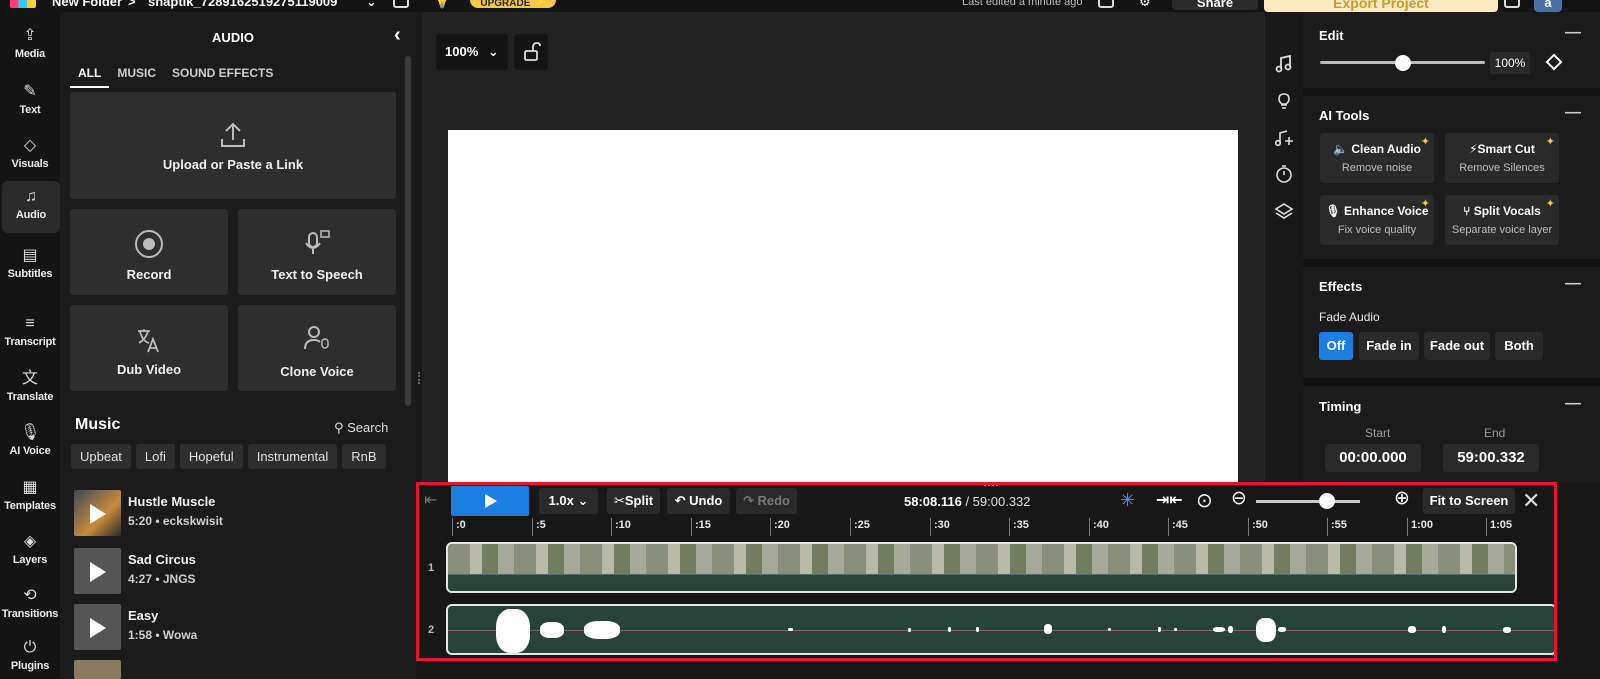 Image resolution: width=1600 pixels, height=679 pixels. I want to click on text-to-speech-tile: Text to Speech, so click(317, 252).